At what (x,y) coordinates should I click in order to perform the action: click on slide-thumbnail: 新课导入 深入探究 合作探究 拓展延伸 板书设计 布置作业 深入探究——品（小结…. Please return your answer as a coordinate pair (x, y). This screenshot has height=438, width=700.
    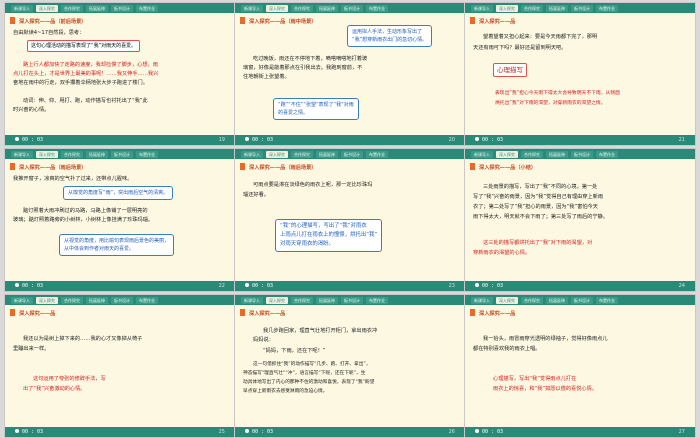
    Looking at the image, I should click on (580, 220).